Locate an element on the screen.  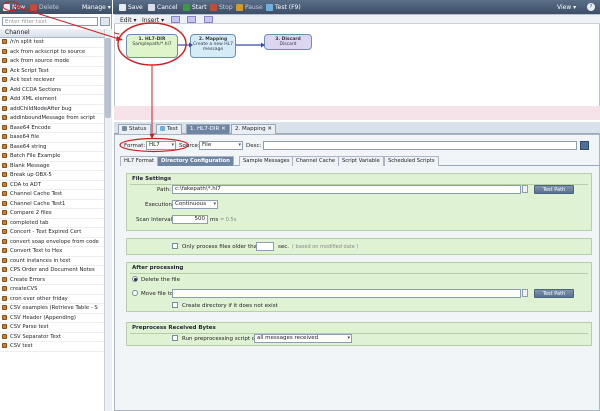
annotation-ellipse is located at coordinates (11, 6).